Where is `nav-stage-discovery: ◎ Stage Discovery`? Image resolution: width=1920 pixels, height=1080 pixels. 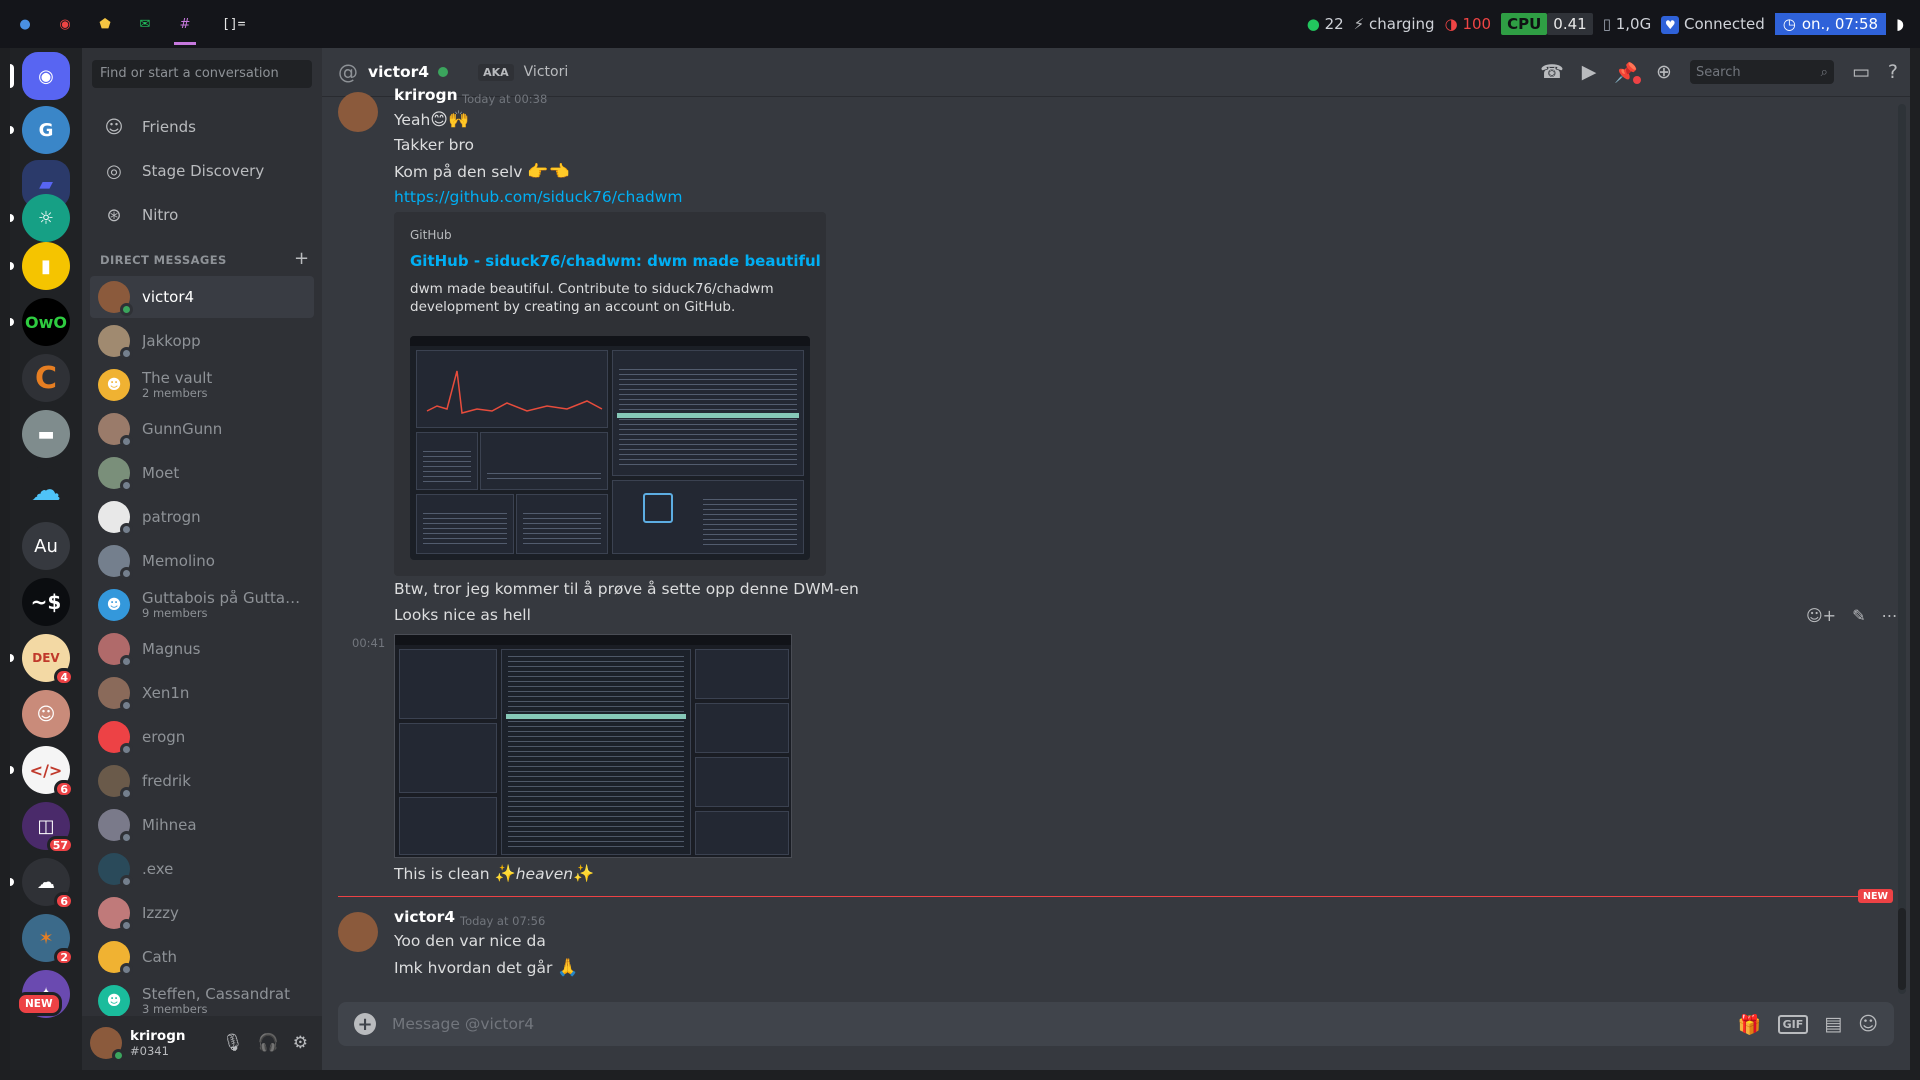 nav-stage-discovery: ◎ Stage Discovery is located at coordinates (202, 171).